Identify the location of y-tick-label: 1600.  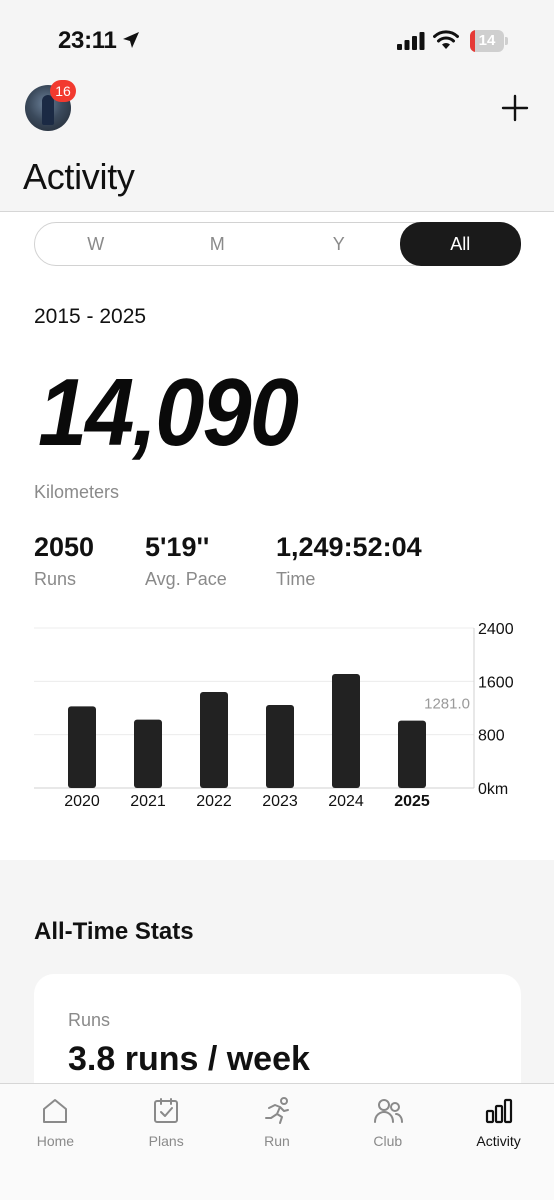
(496, 682).